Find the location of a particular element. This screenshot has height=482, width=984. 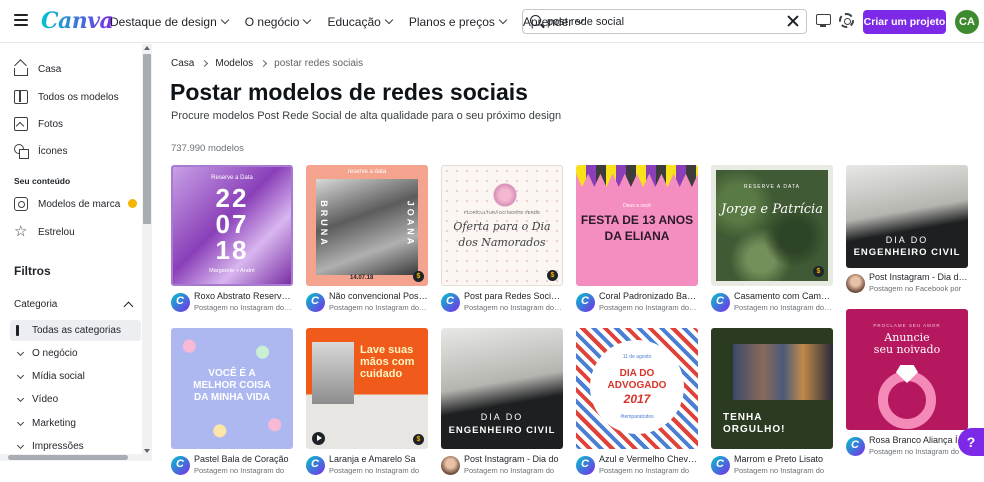

card-title: Coral Padronizado Banner Festa is located at coordinates (648, 296).